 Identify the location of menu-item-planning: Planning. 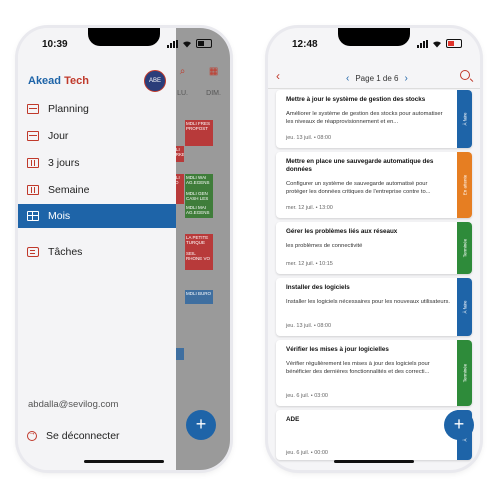
(97, 109).